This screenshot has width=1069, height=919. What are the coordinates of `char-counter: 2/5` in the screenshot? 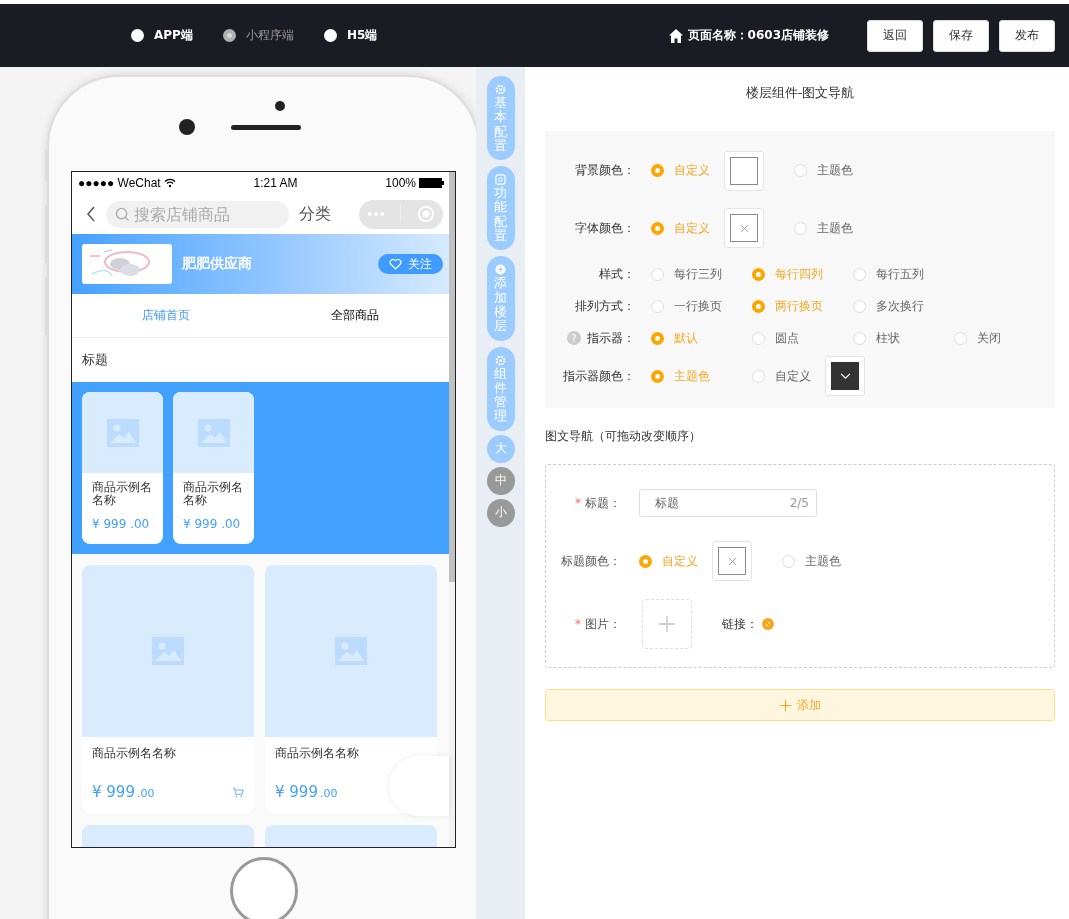 It's located at (799, 503).